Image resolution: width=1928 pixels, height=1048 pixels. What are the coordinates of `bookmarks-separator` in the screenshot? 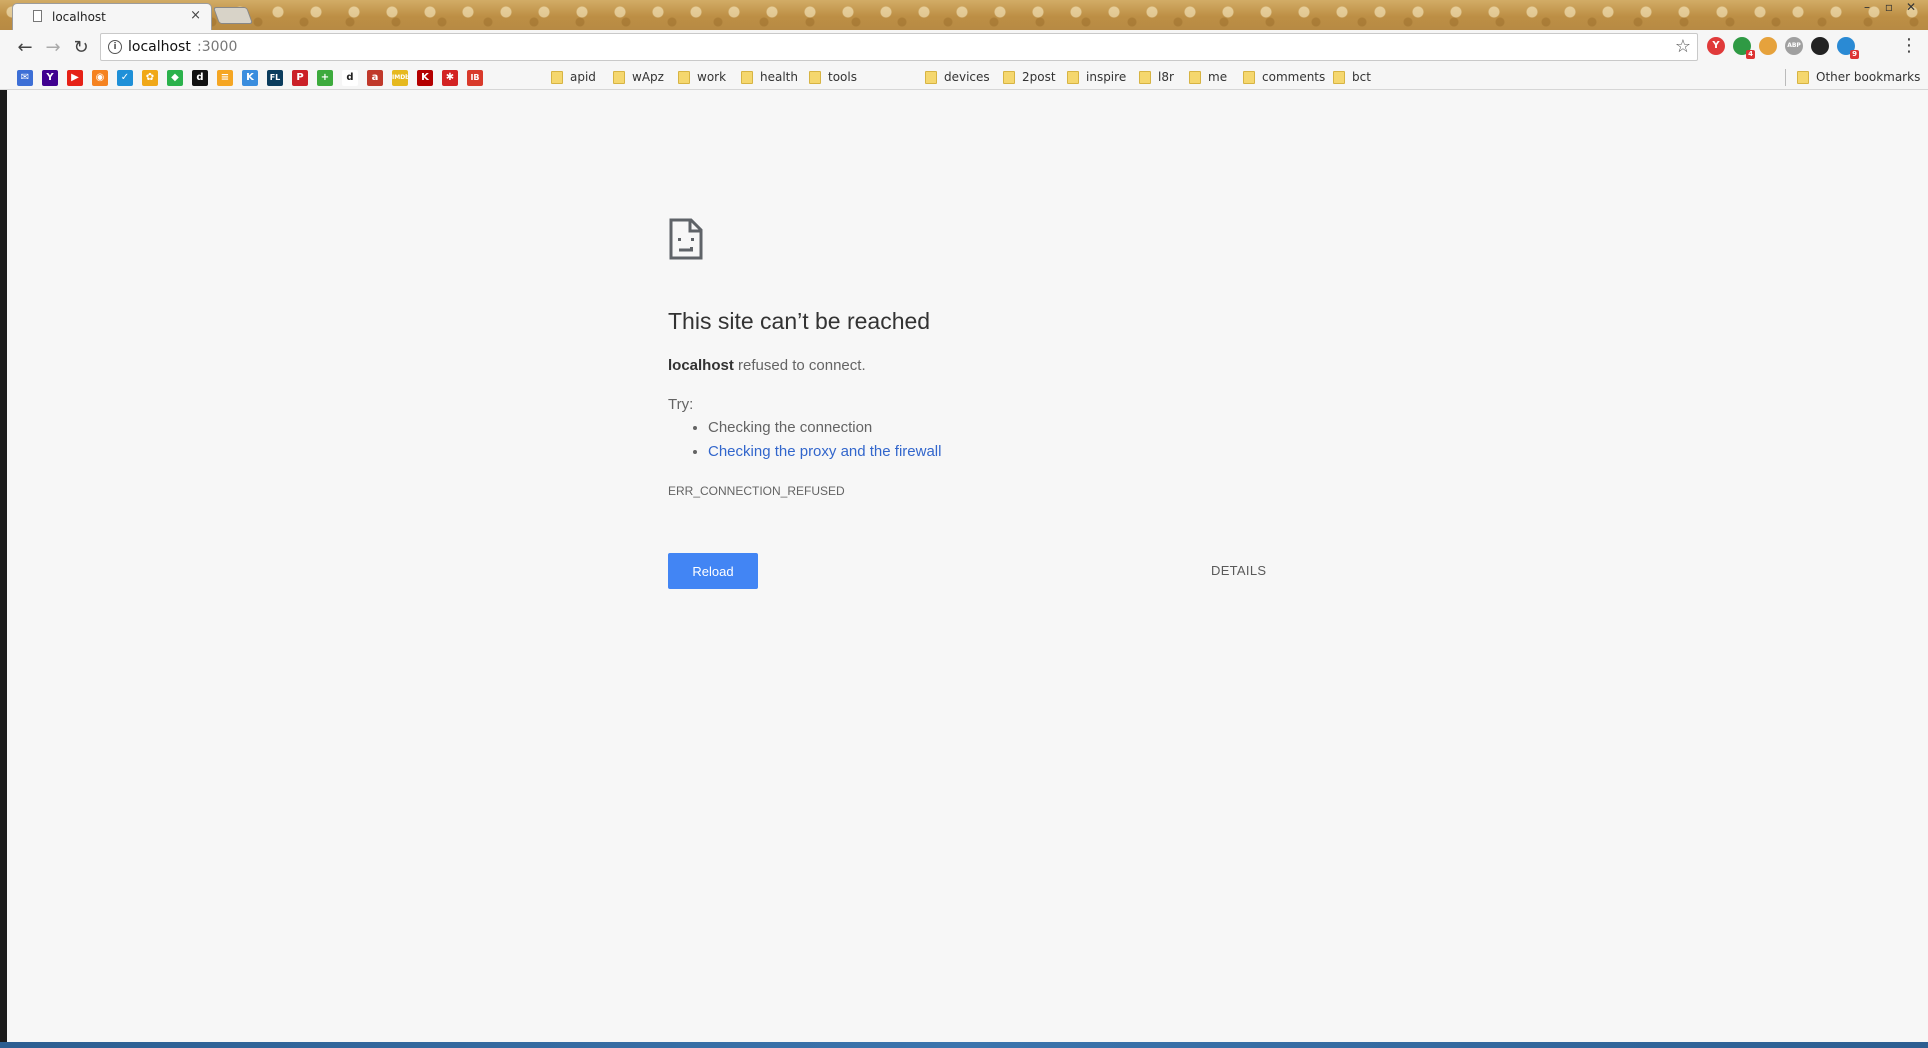 It's located at (1785, 77).